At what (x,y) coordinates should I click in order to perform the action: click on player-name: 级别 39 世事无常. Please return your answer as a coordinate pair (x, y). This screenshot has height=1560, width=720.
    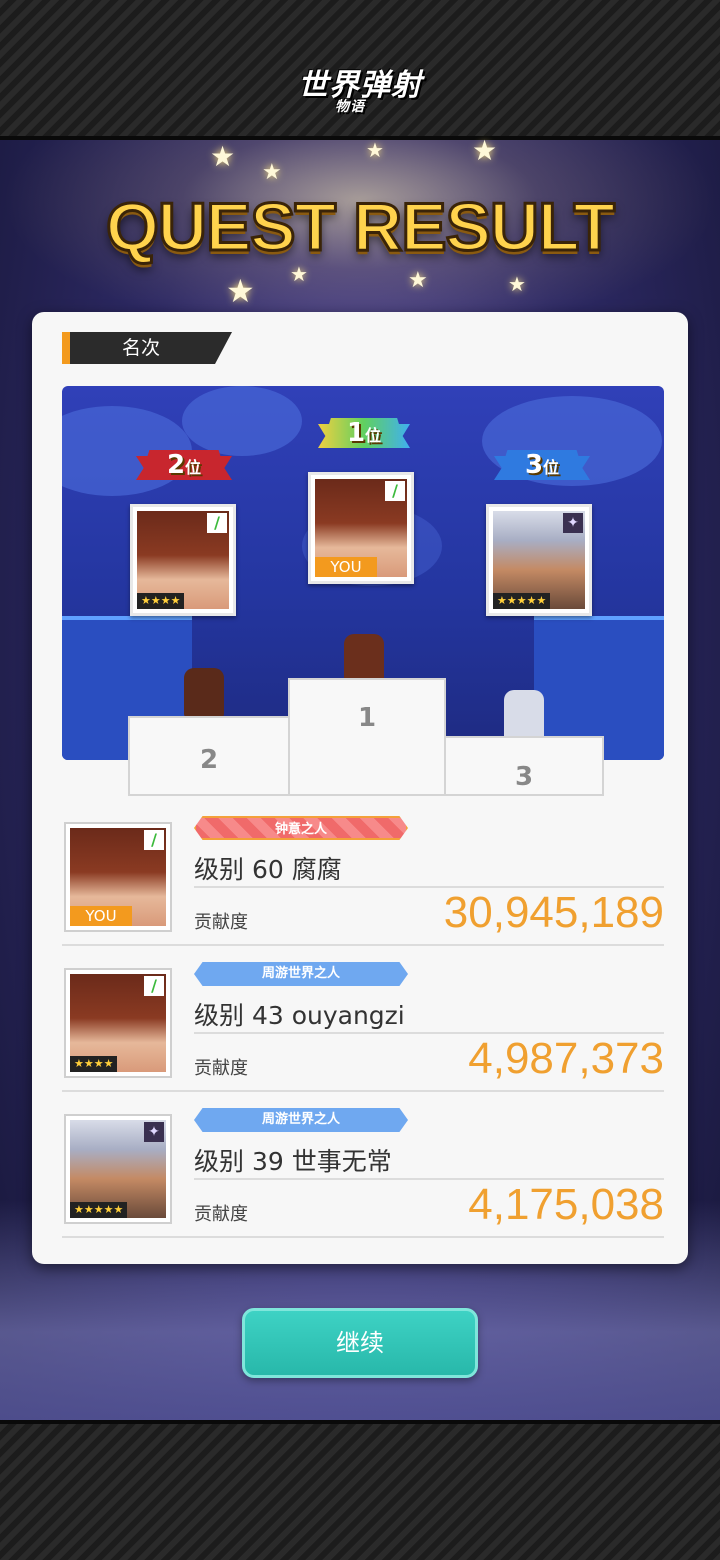
    Looking at the image, I should click on (293, 1161).